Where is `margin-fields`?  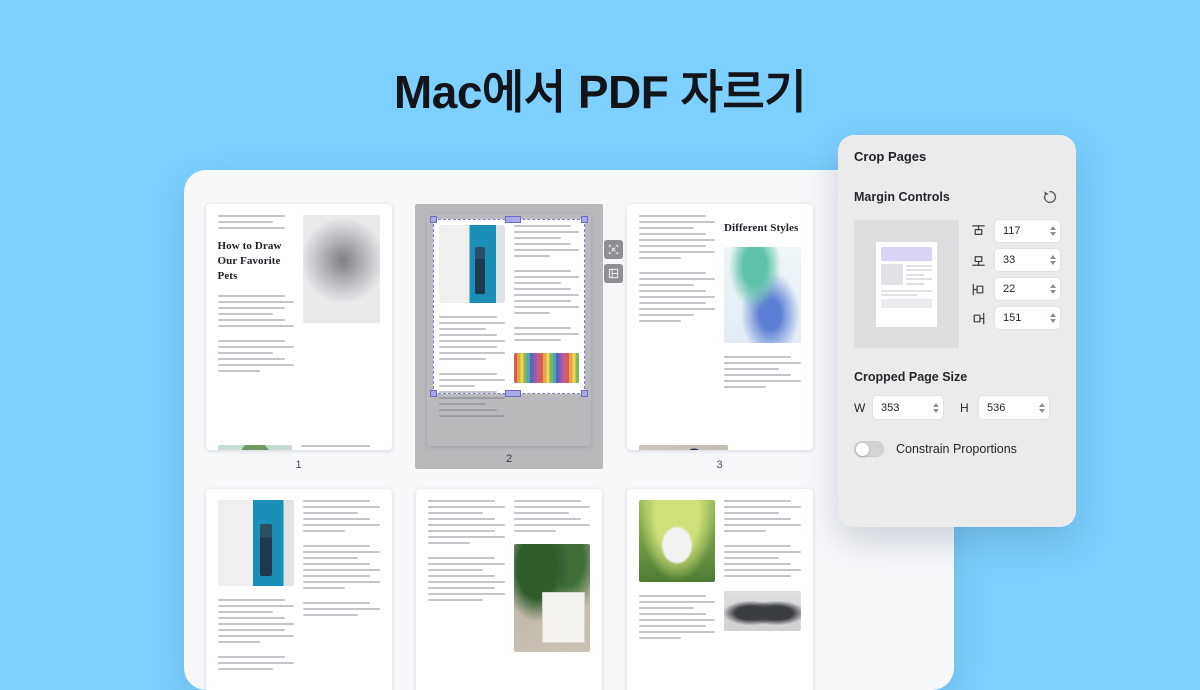
margin-fields is located at coordinates (1014, 284).